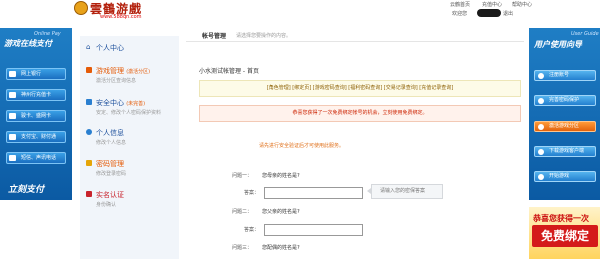 The width and height of the screenshot is (600, 259). Describe the element at coordinates (229, 71) in the screenshot. I see `section-title: 小水测试帐管理 - 首页` at that location.